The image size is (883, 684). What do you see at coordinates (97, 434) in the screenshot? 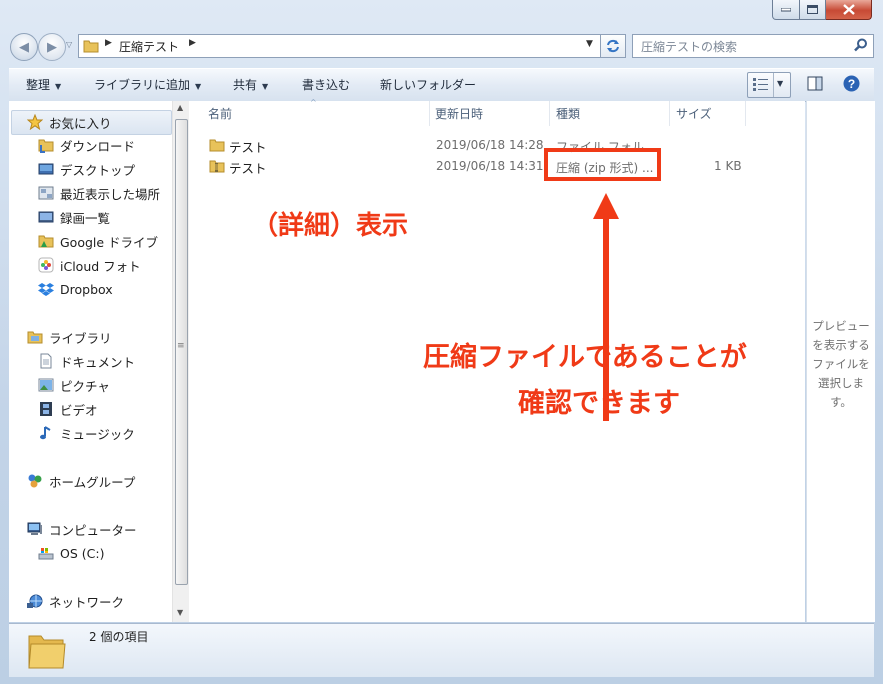
I see `sidebar-label: ミュージック` at bounding box center [97, 434].